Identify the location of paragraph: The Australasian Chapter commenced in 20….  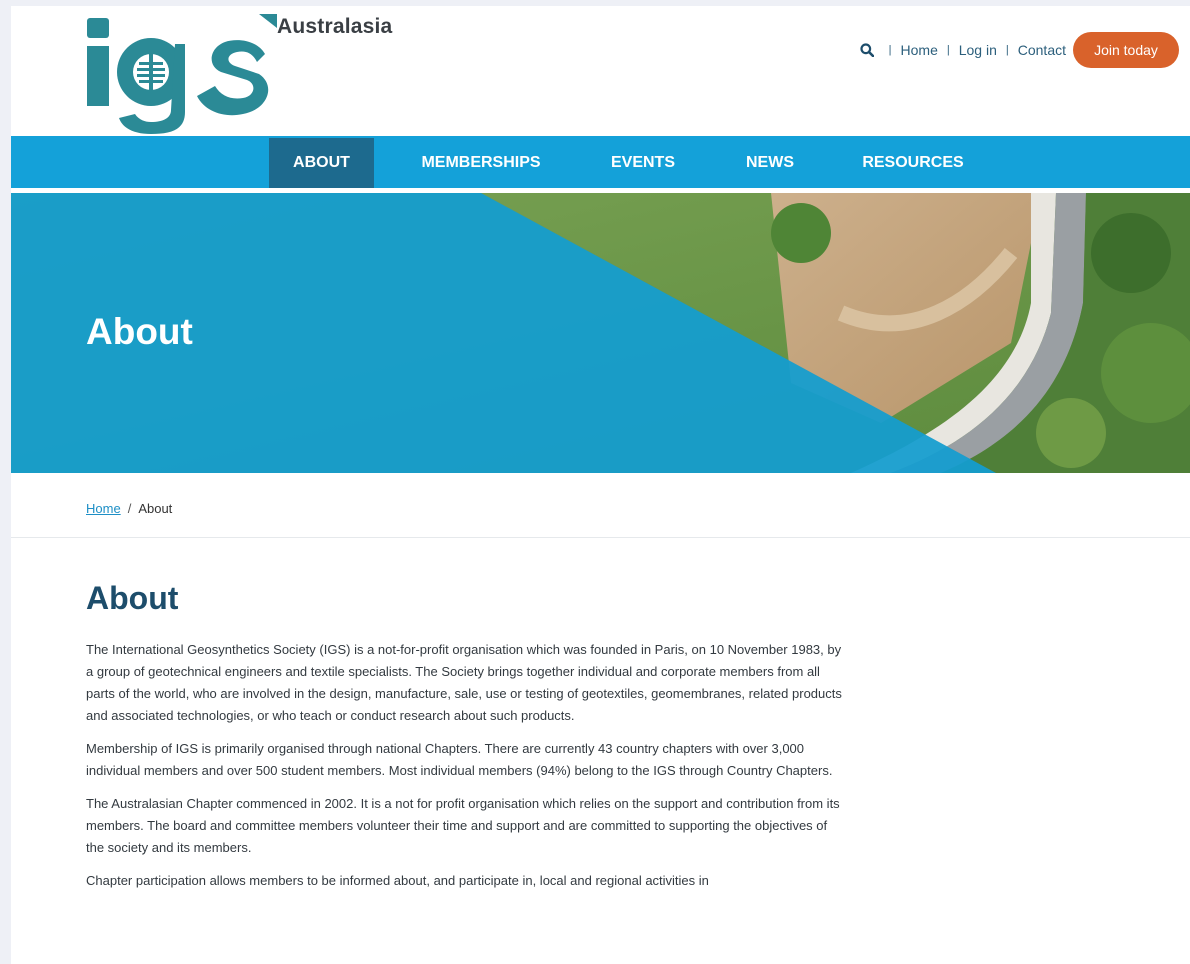
(463, 825).